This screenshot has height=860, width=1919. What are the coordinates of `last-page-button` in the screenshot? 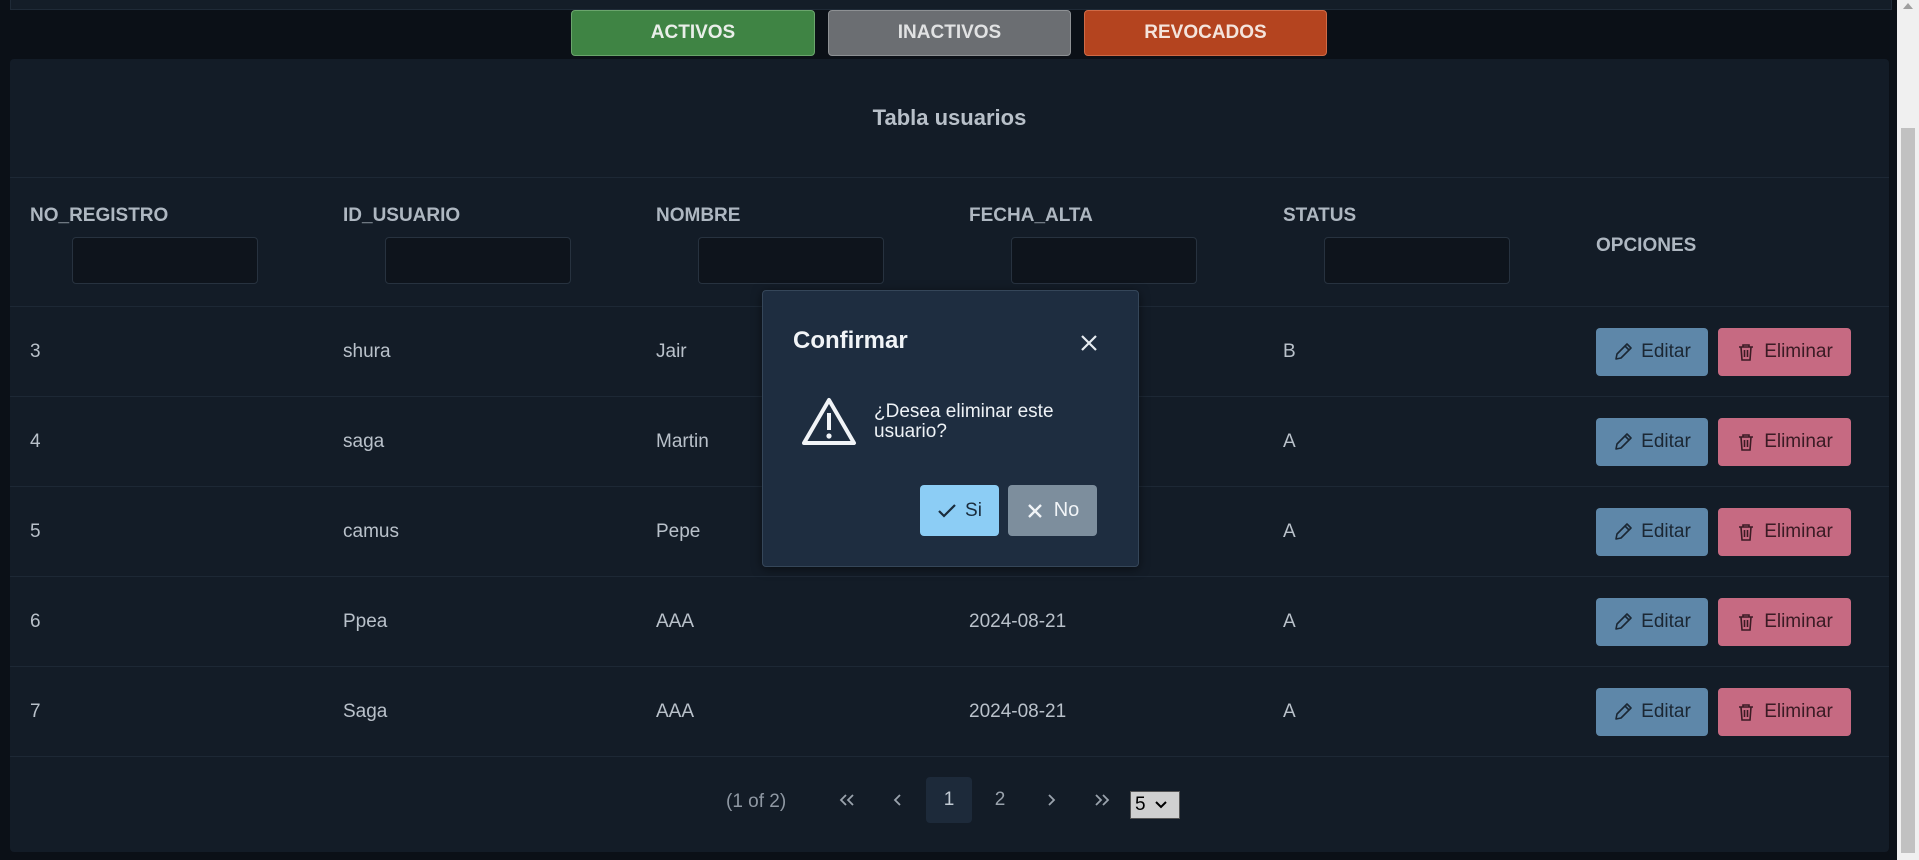 It's located at (1102, 800).